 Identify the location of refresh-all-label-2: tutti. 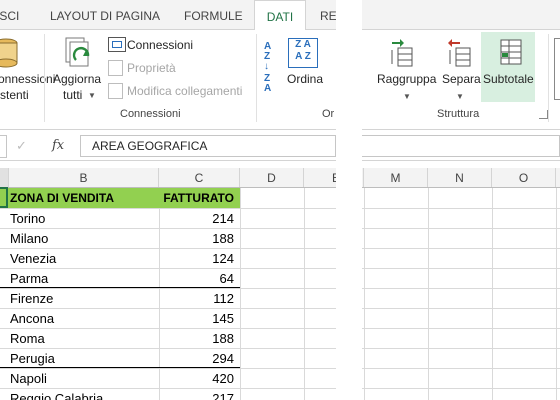
(72, 95).